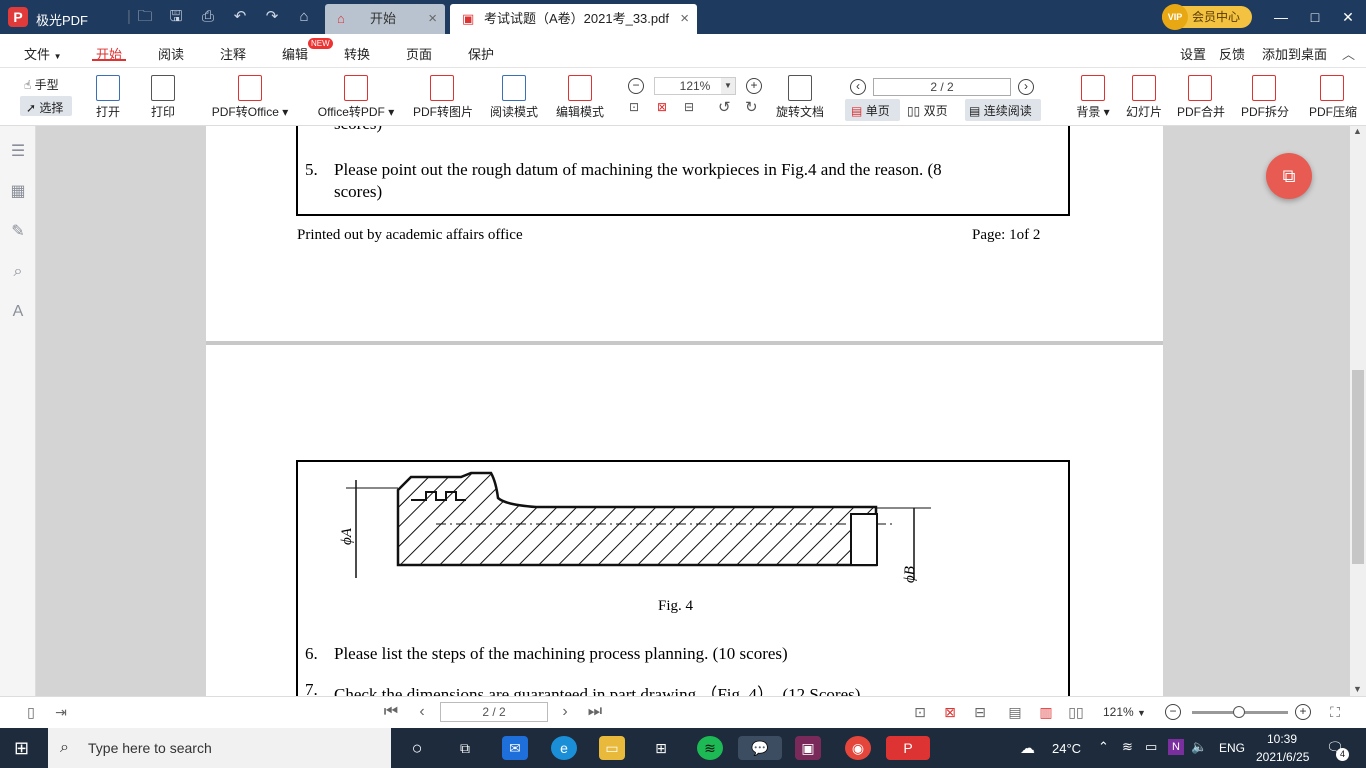 Image resolution: width=1366 pixels, height=768 pixels. Describe the element at coordinates (43, 53) in the screenshot. I see `menu-file: 文件 ▼` at that location.